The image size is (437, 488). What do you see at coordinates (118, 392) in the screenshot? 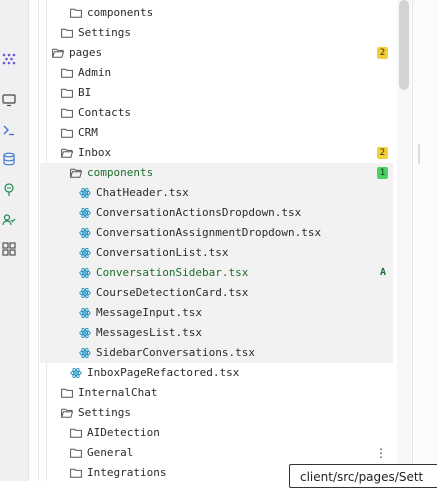
I see `tree-item-label: InternalChat` at bounding box center [118, 392].